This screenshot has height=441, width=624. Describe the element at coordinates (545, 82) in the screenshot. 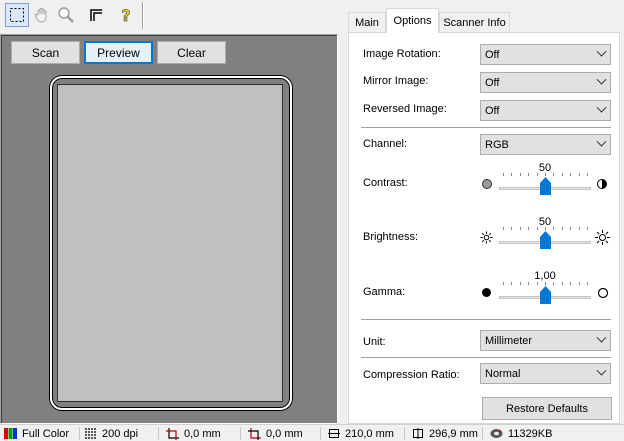

I see `mirror-image-select: Off` at that location.